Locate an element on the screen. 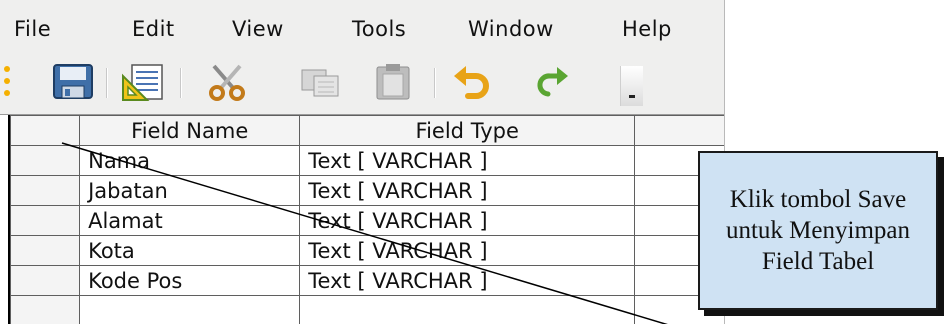 The width and height of the screenshot is (946, 324). chevron-down-icon is located at coordinates (632, 96).